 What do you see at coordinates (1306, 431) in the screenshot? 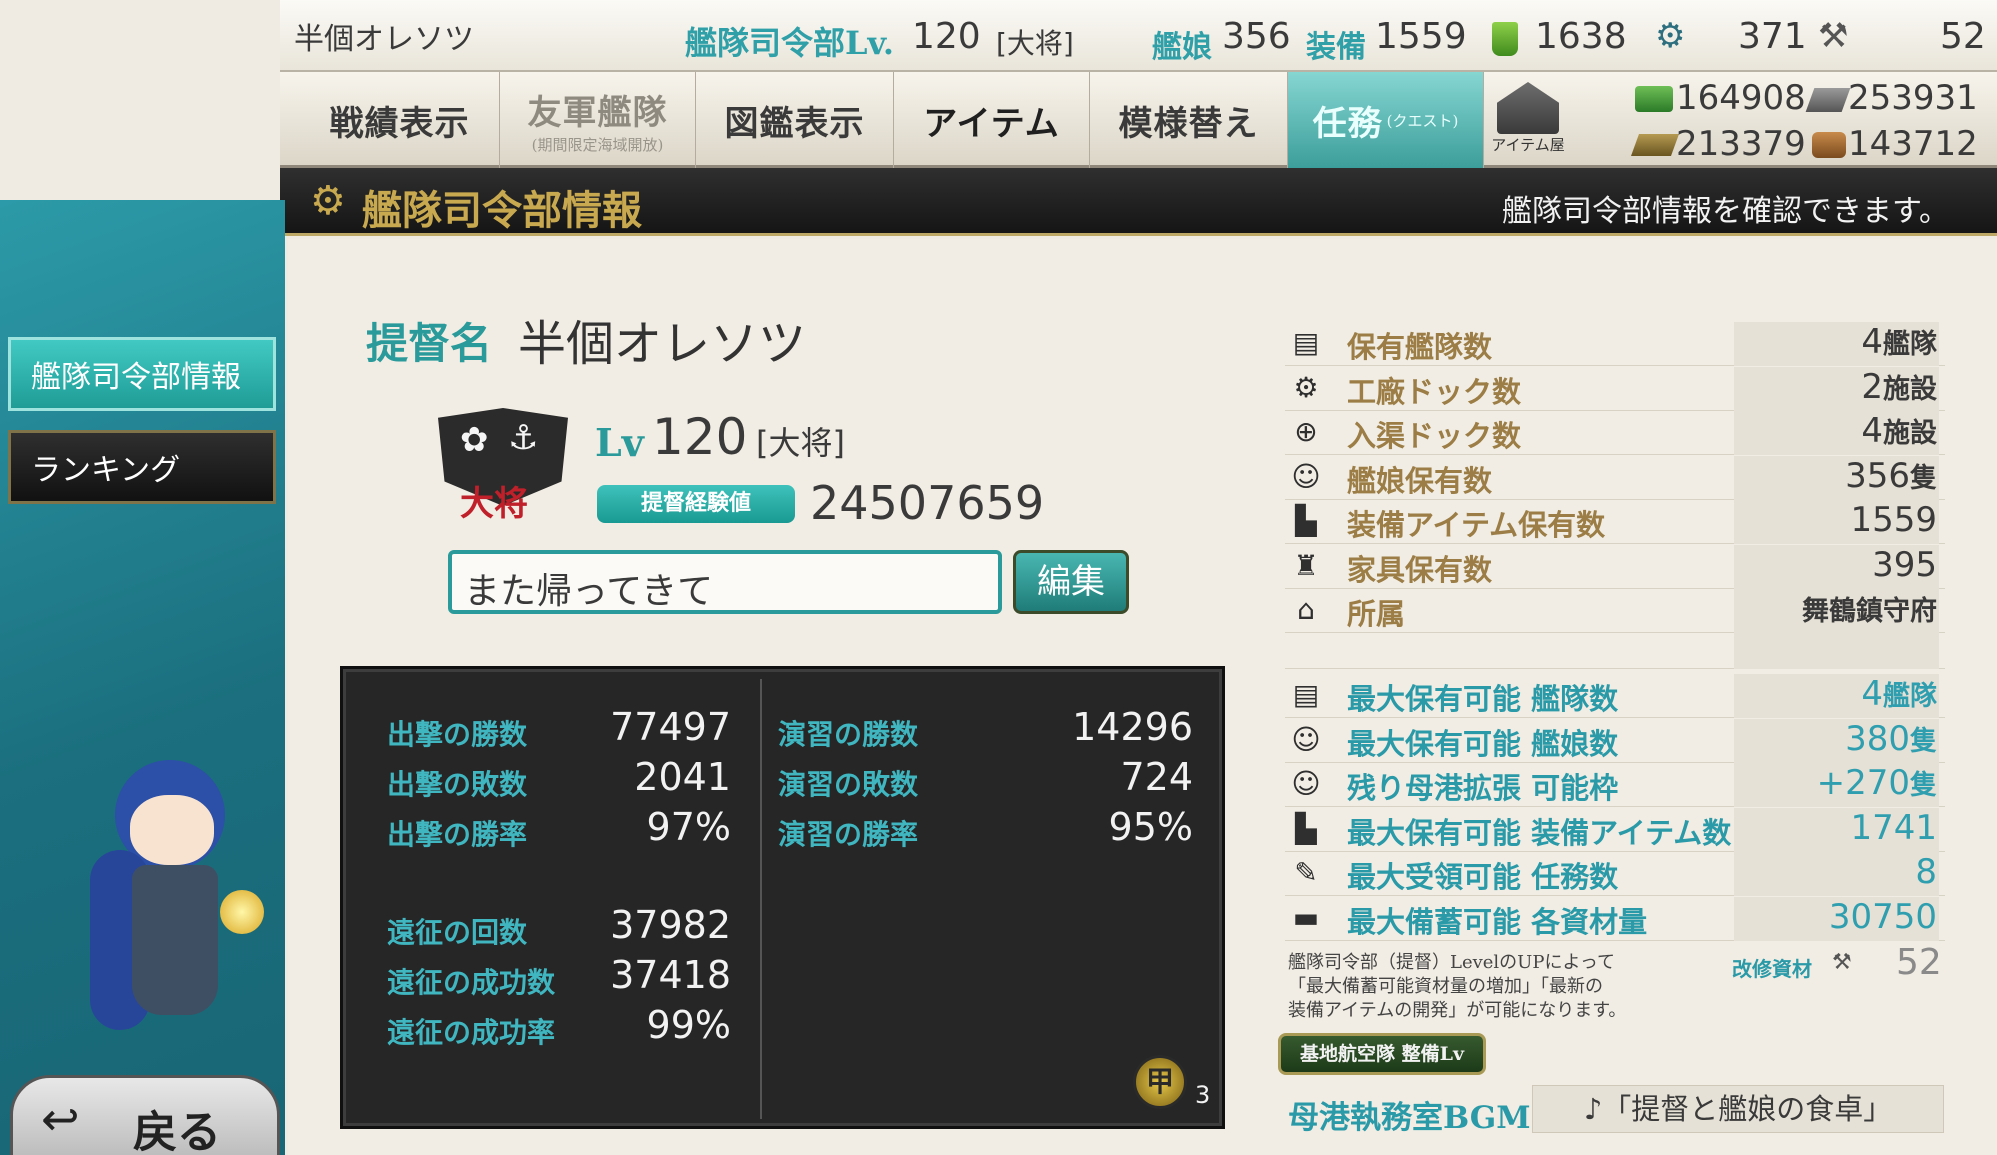
I see `repair-icon: ⊕` at bounding box center [1306, 431].